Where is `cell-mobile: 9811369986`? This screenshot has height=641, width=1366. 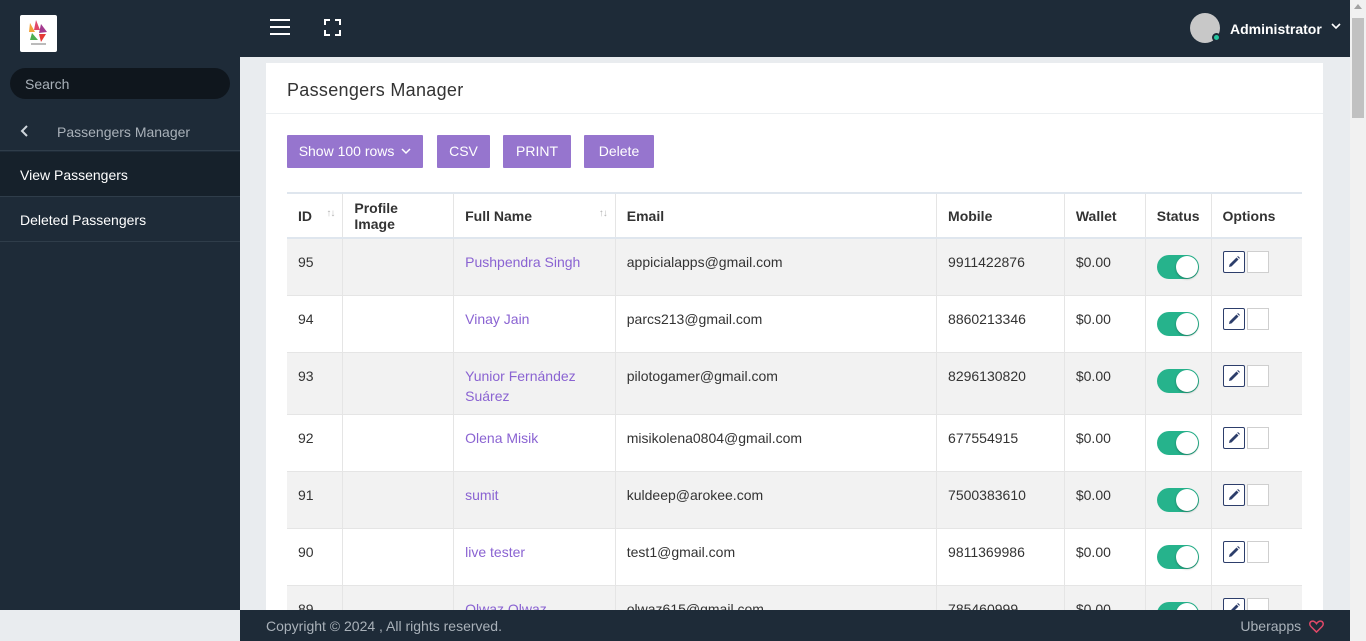
cell-mobile: 9811369986 is located at coordinates (1000, 557).